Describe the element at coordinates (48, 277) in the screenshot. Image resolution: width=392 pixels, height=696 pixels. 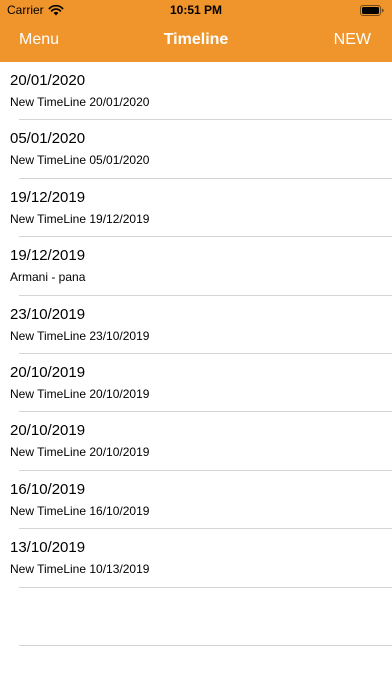
I see `timeline-name: Armani - pana` at that location.